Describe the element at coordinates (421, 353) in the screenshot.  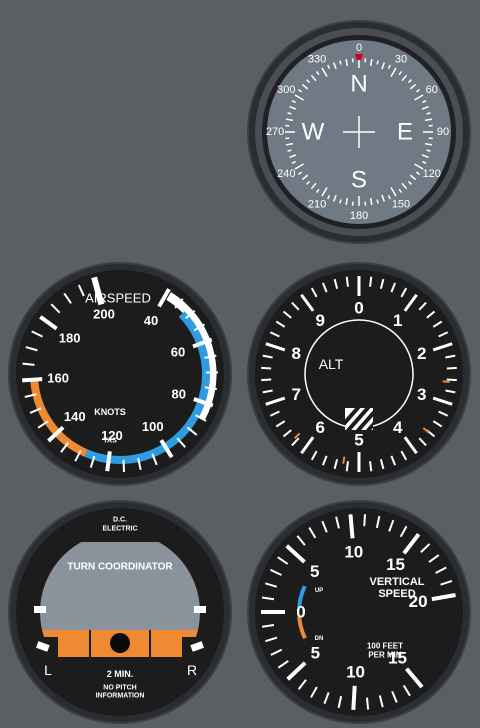
I see `altimeter-number: 2` at that location.